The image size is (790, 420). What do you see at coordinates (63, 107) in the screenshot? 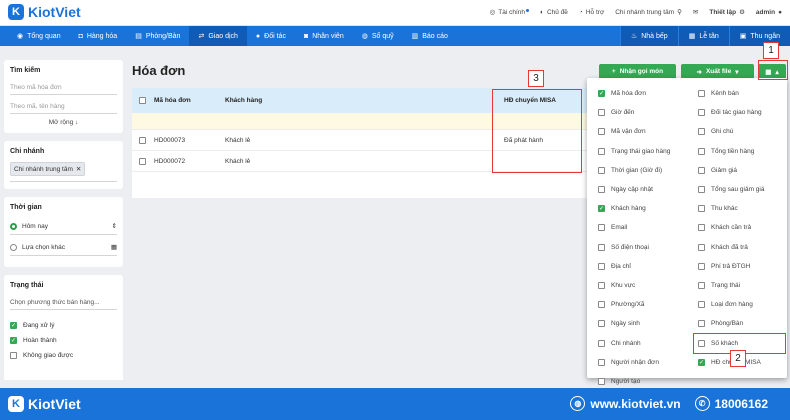
I see `product-search-input: Theo mã, tên hàng` at bounding box center [63, 107].